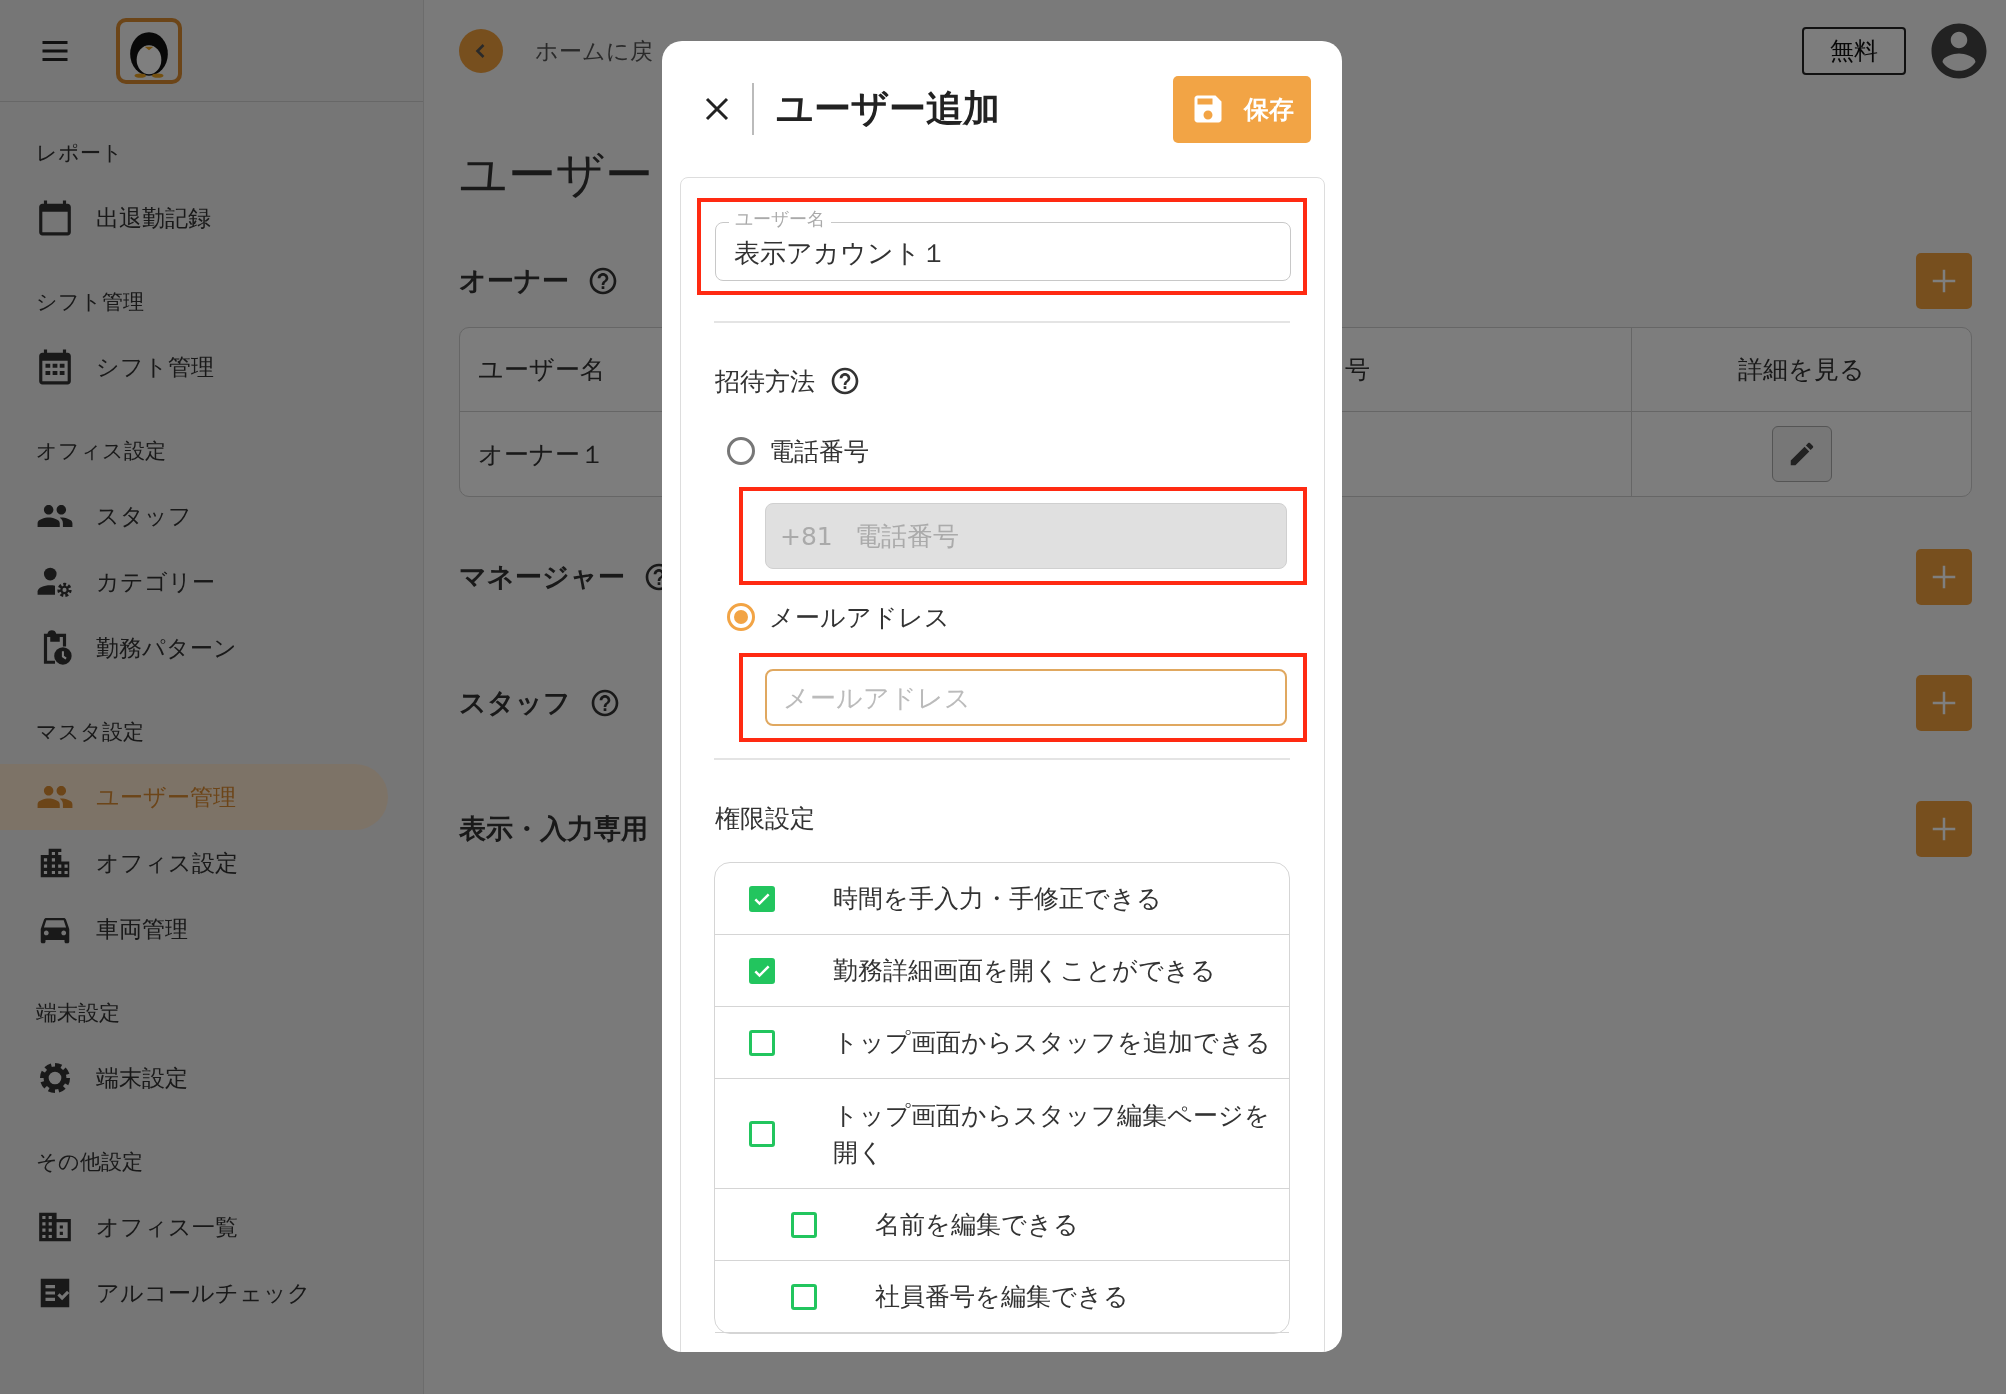 This screenshot has height=1394, width=2006. What do you see at coordinates (194, 863) in the screenshot?
I see `sidebar-item: オフィス設定` at bounding box center [194, 863].